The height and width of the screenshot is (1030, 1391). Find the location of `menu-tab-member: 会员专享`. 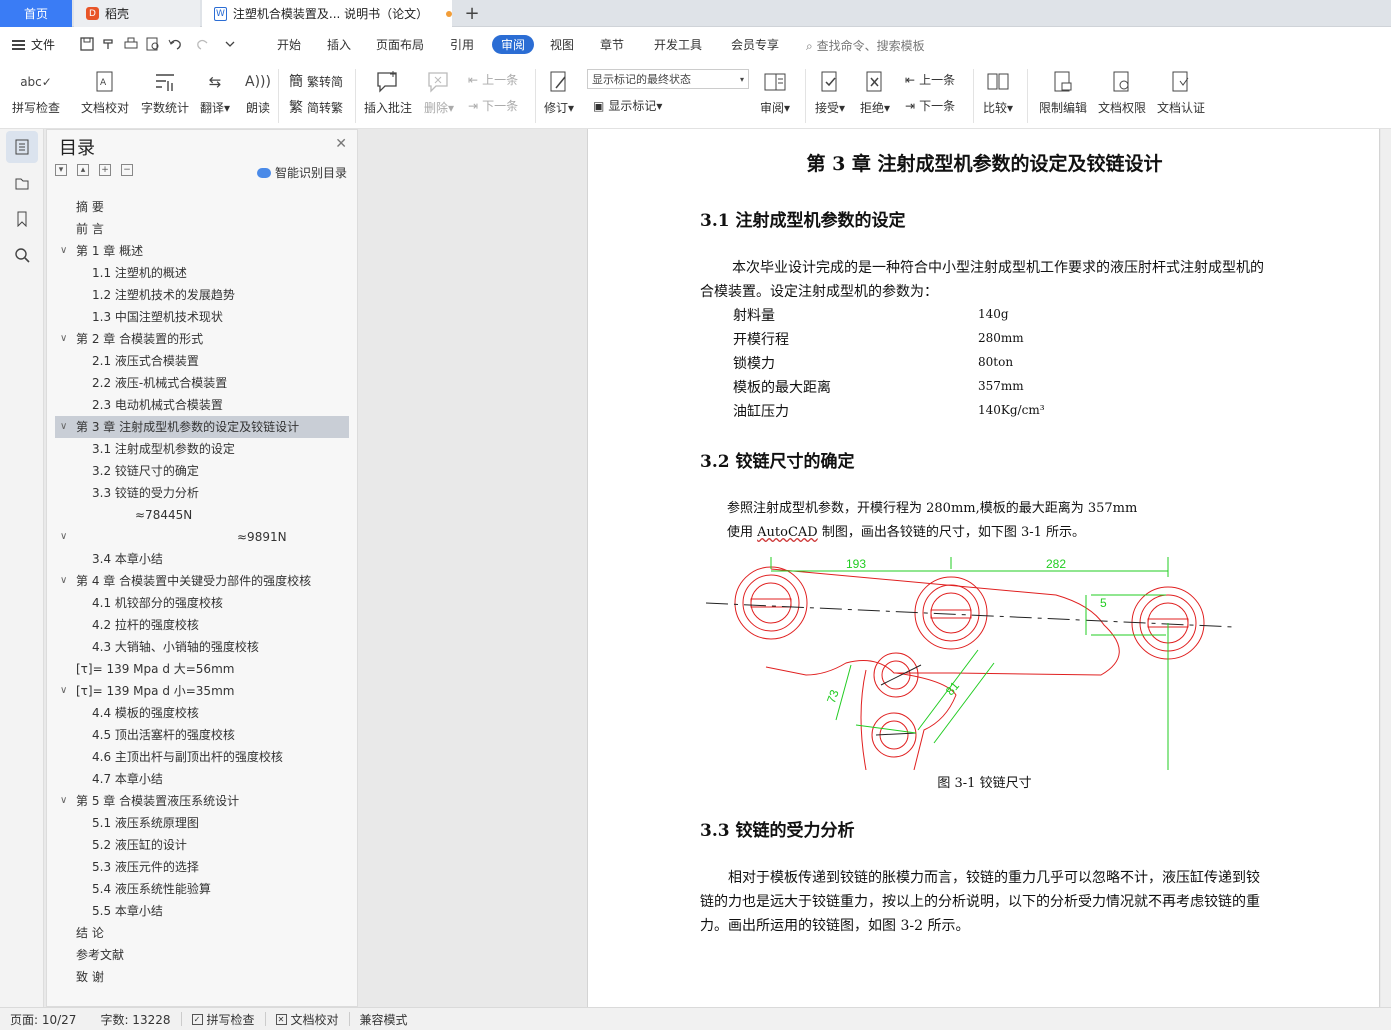

menu-tab-member: 会员专享 is located at coordinates (755, 44).